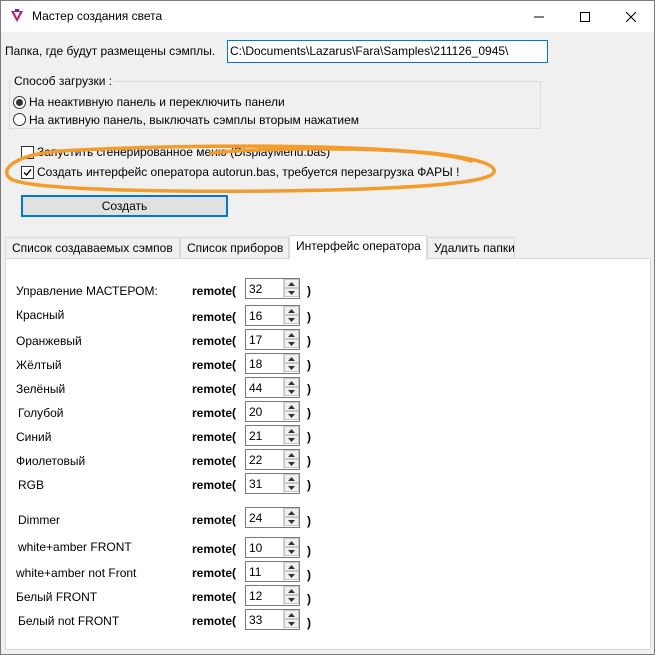 The width and height of the screenshot is (655, 655). What do you see at coordinates (255, 484) in the screenshot?
I see `spin-value: 31` at bounding box center [255, 484].